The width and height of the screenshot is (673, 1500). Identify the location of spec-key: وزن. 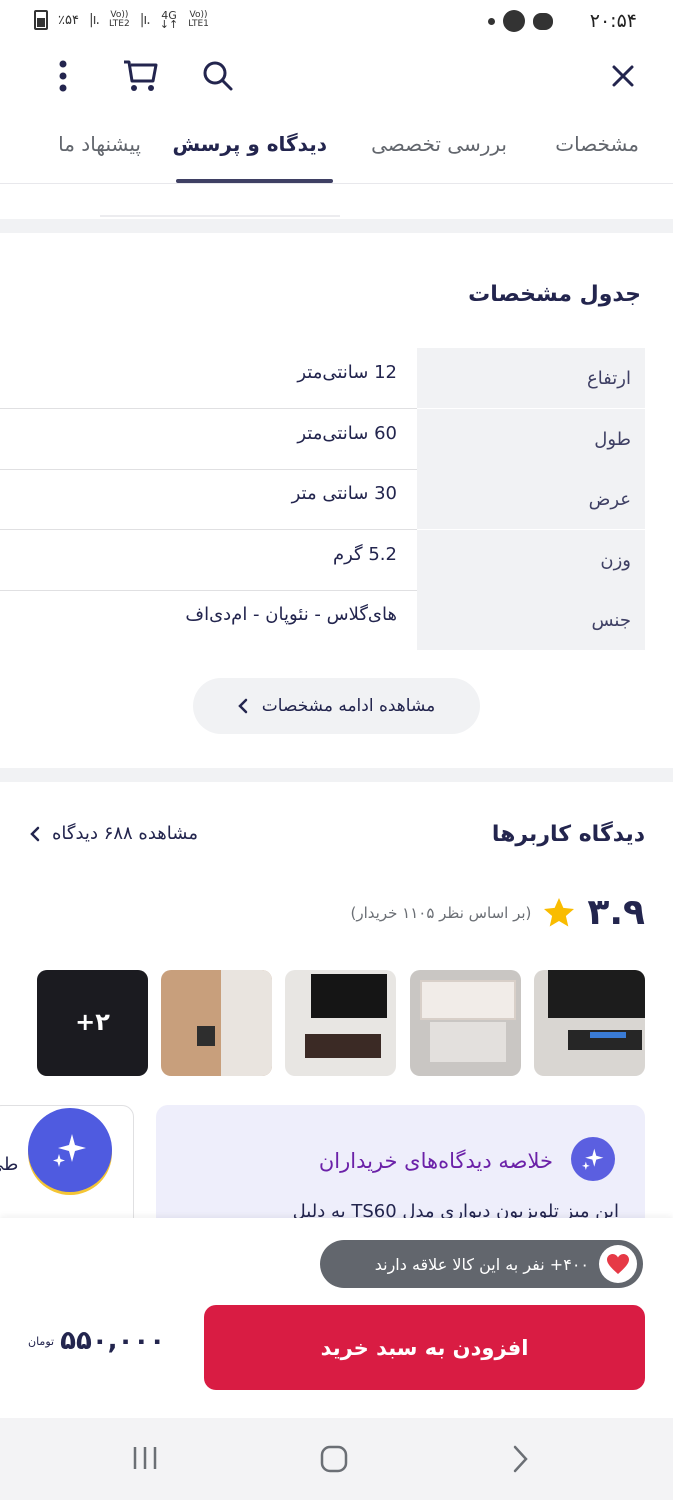
(531, 560).